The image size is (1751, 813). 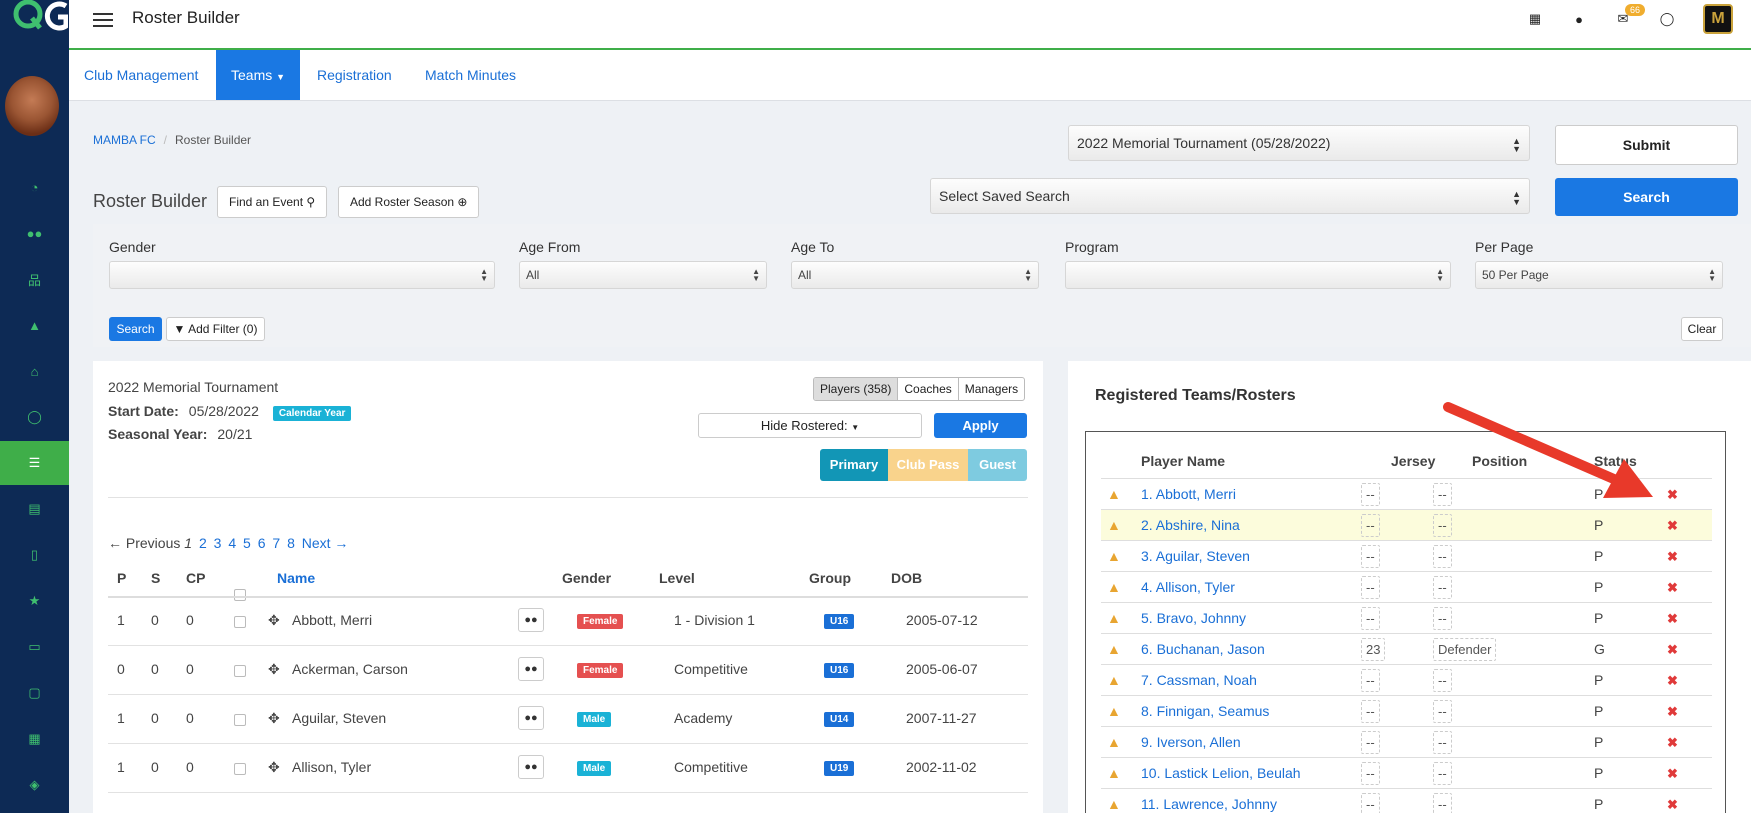 I want to click on apply-button: Apply, so click(x=980, y=425).